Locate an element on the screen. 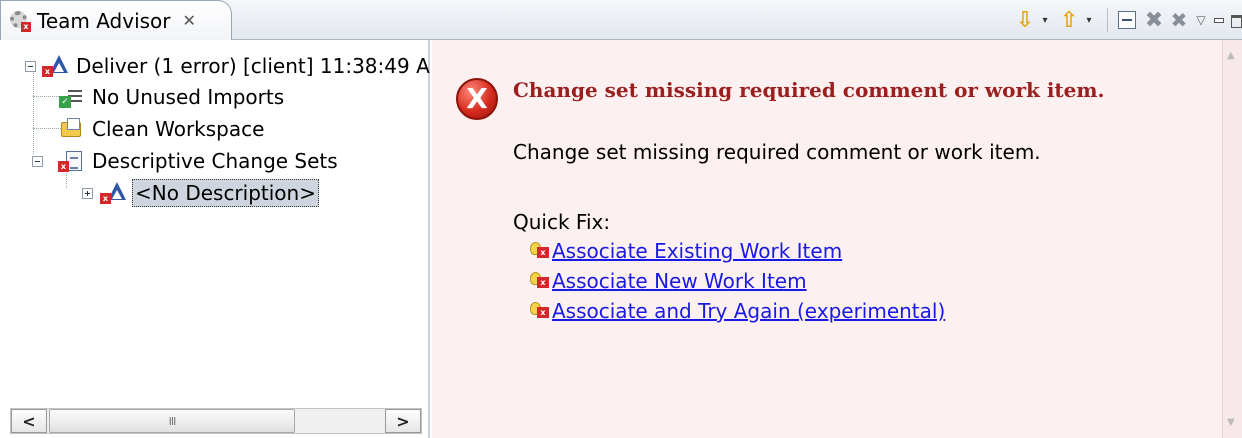  tree-item-deliver: x Deliver (1 error) [client] 11:38:49 A is located at coordinates (228, 66).